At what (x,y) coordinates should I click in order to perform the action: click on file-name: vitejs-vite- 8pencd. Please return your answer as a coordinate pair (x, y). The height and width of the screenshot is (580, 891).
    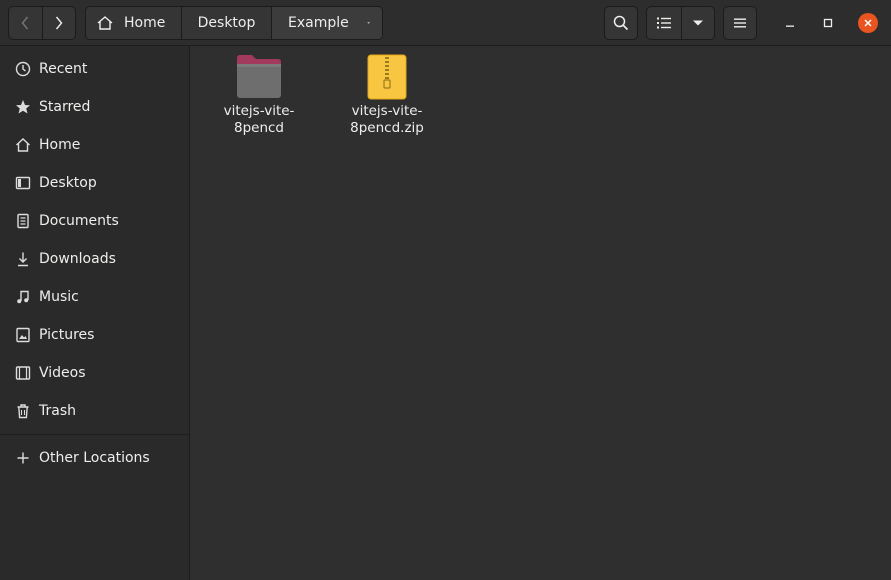
    Looking at the image, I should click on (259, 120).